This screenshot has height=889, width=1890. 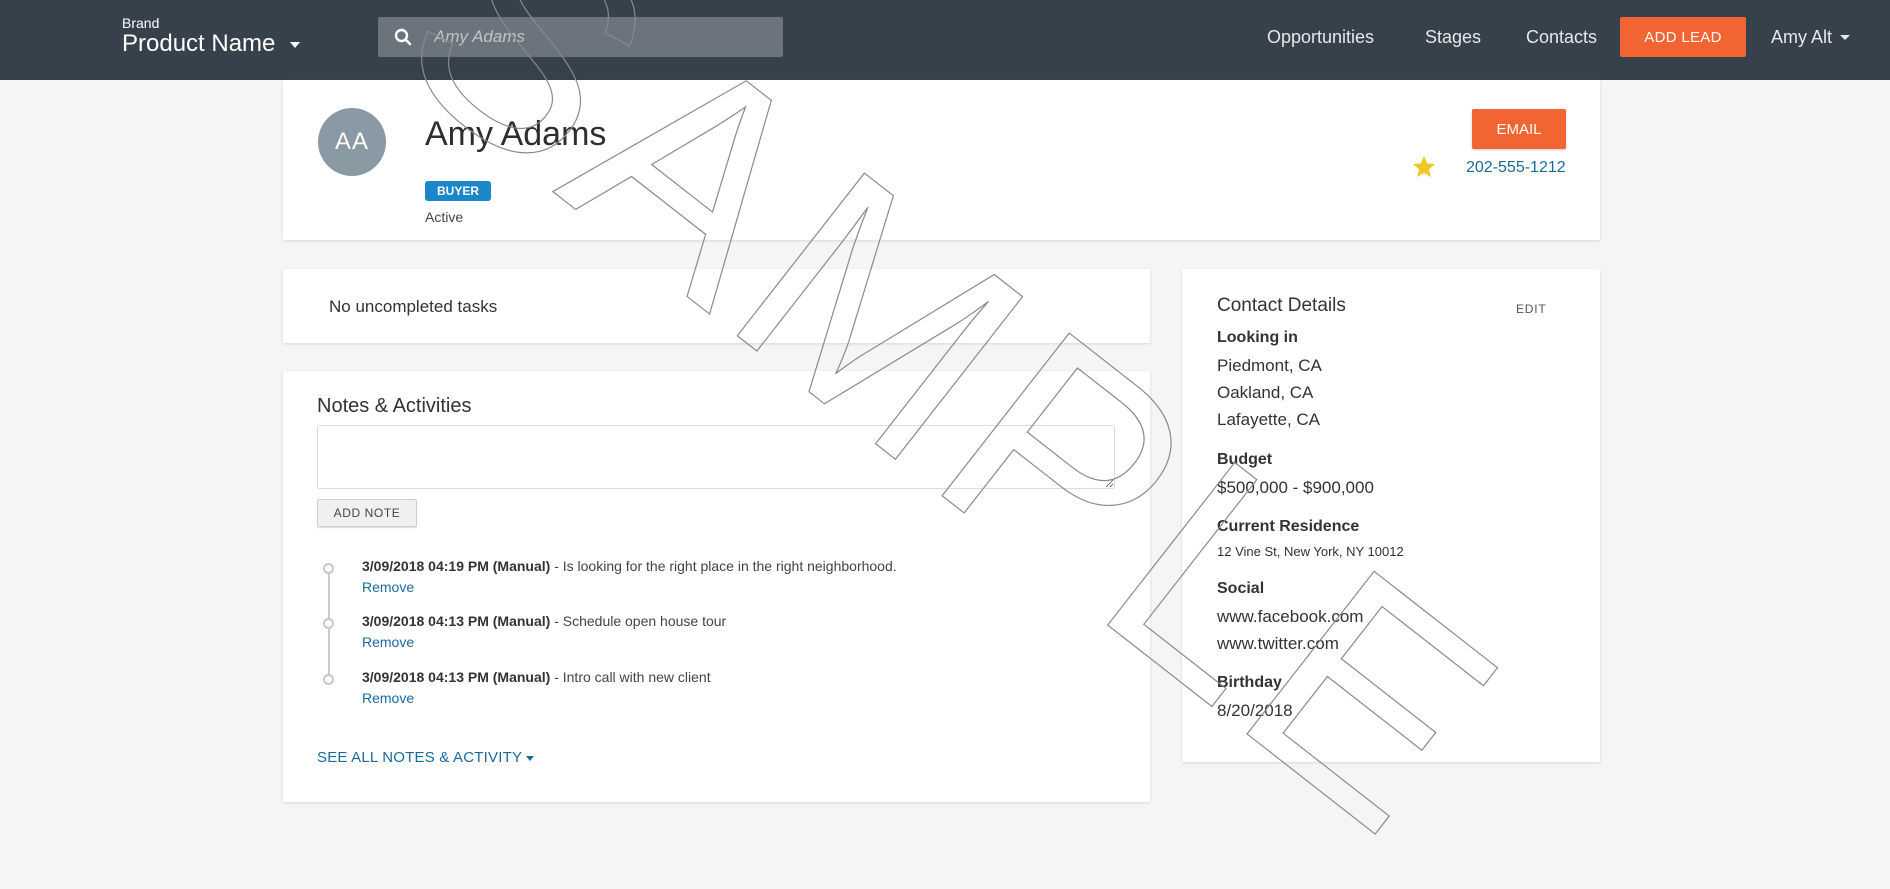 What do you see at coordinates (638, 621) in the screenshot?
I see `note-body: - Schedule open house tour` at bounding box center [638, 621].